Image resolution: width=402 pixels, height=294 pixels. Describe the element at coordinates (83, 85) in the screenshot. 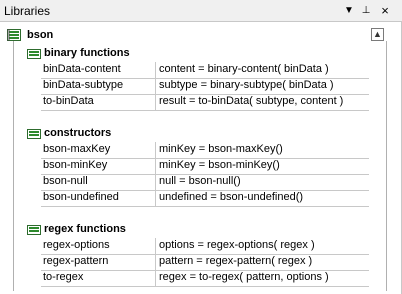

I see `function-name: binData-subtype` at that location.